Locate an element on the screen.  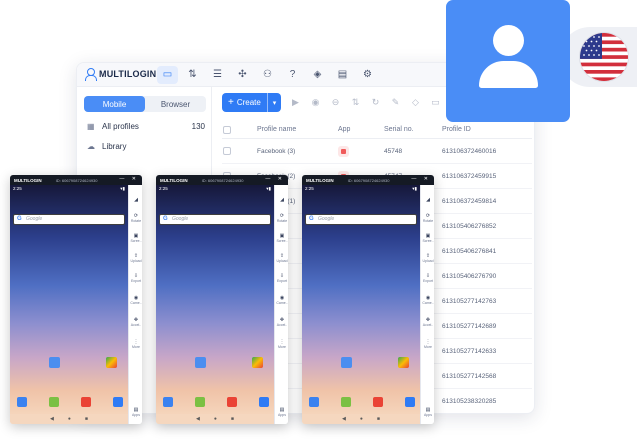
profile-count: 130 is located at coordinates (198, 126).